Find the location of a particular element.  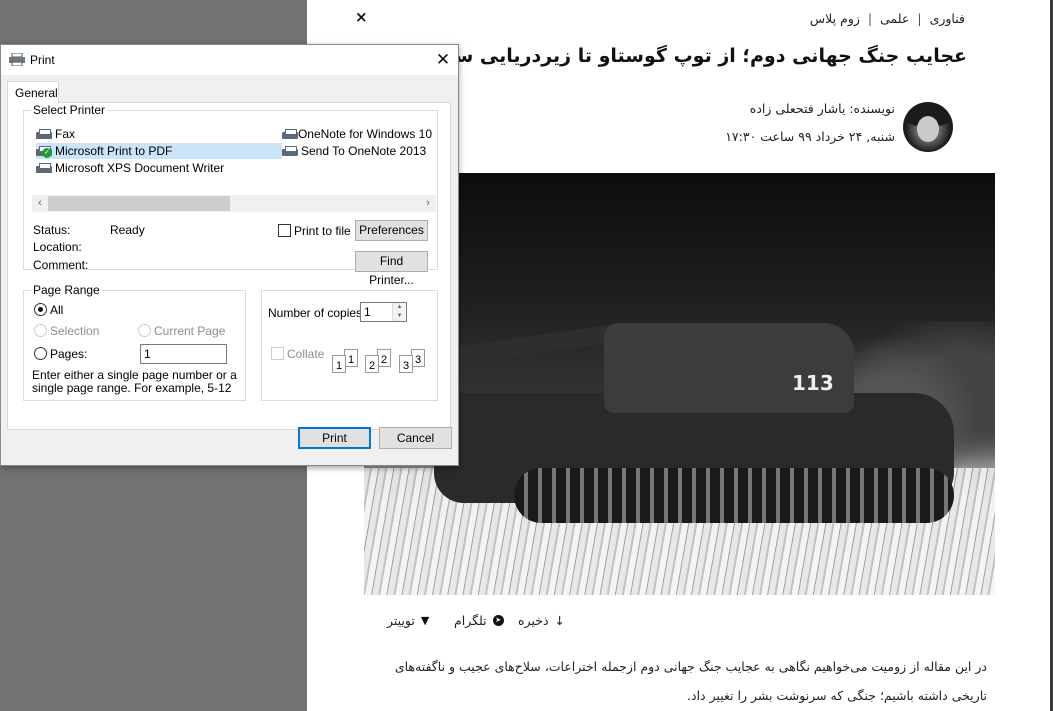

printer-name: Fax is located at coordinates (65, 134).